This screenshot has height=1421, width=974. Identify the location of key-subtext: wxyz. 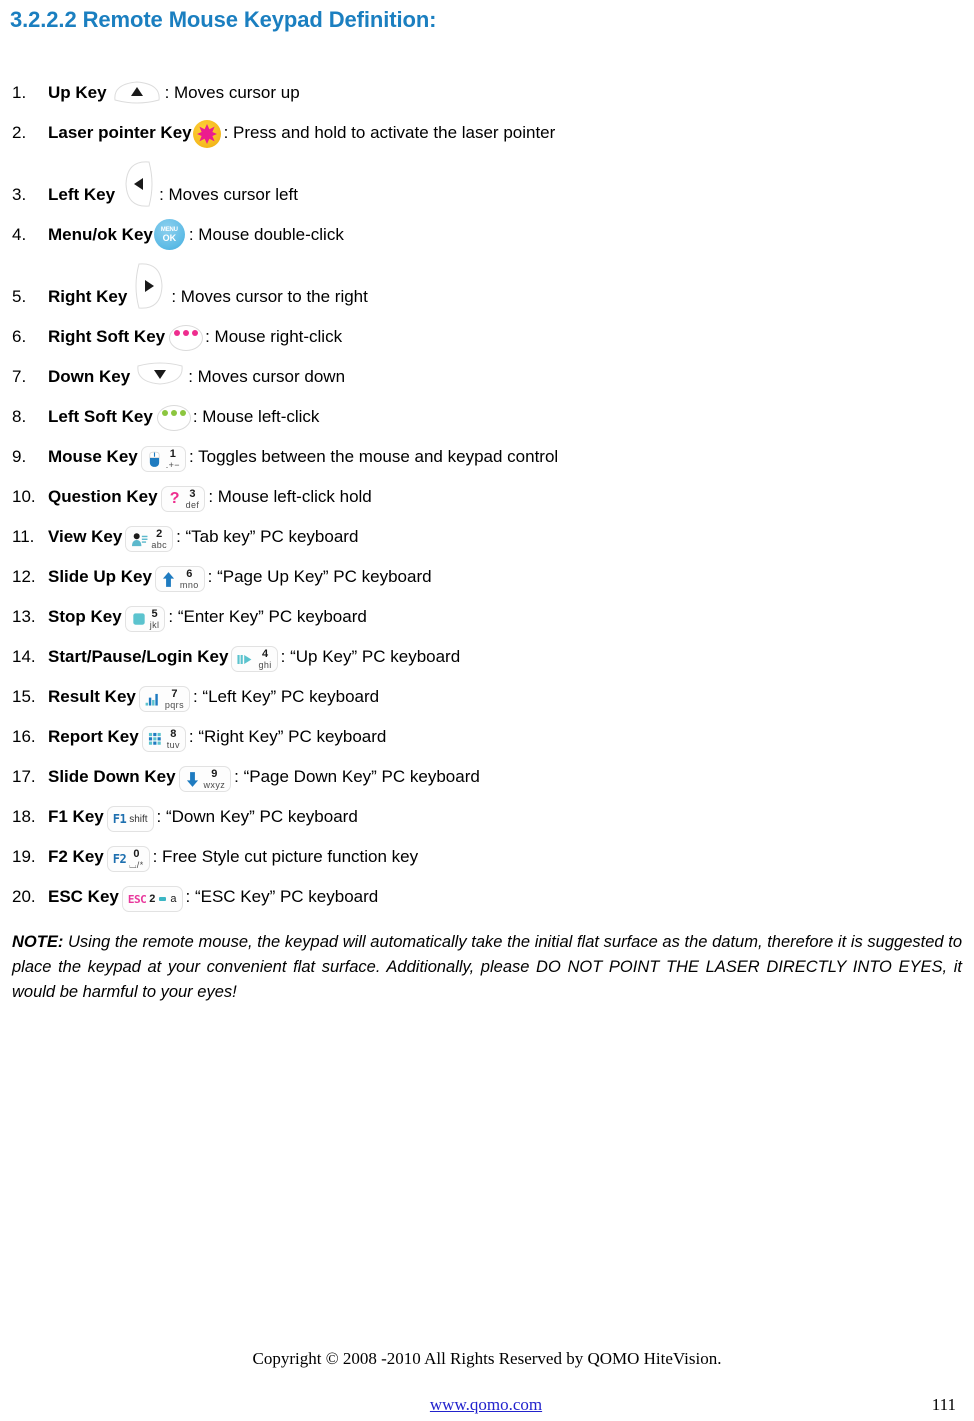
(214, 784).